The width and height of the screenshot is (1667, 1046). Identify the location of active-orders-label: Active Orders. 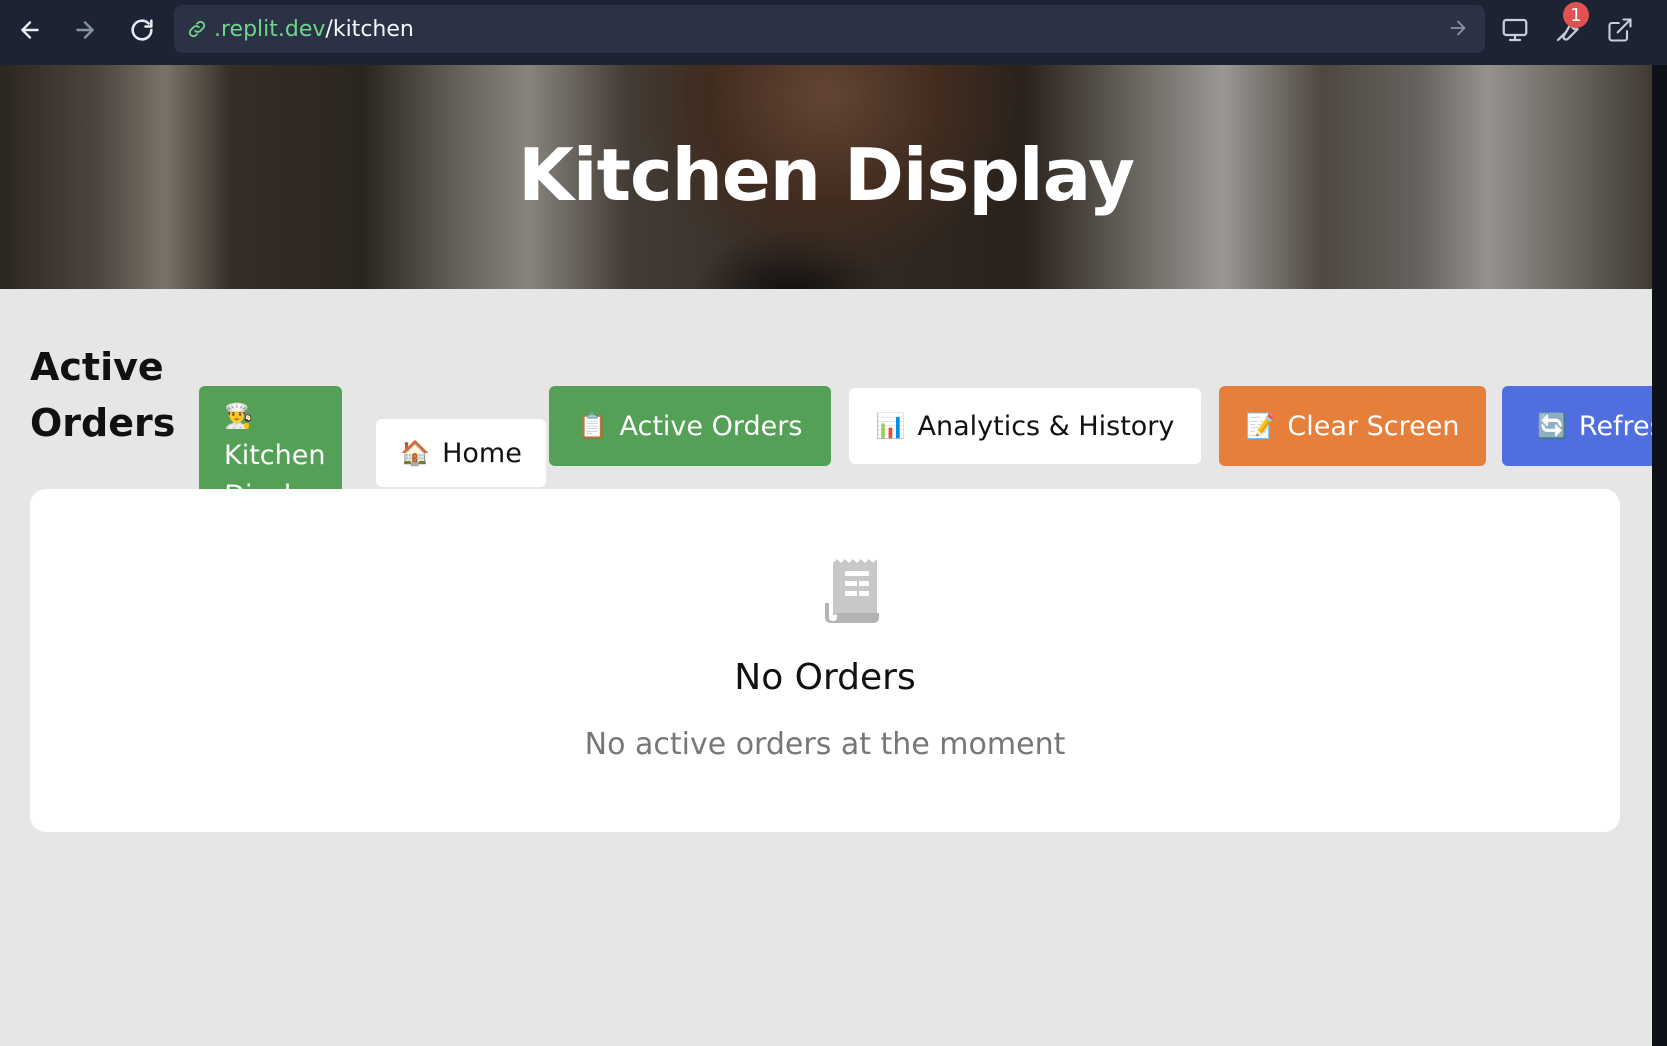
(711, 426).